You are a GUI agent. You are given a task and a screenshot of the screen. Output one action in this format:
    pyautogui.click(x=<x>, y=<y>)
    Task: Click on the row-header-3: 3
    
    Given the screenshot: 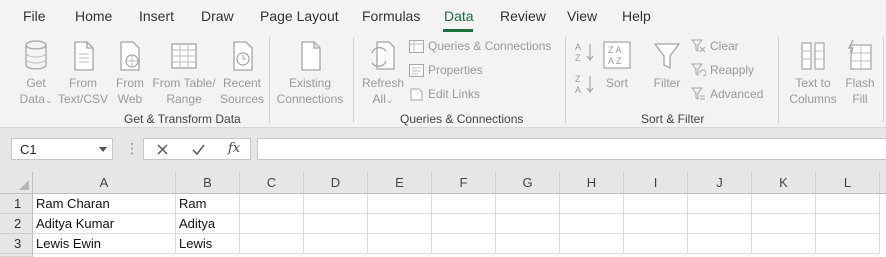 What is the action you would take?
    pyautogui.click(x=16, y=244)
    